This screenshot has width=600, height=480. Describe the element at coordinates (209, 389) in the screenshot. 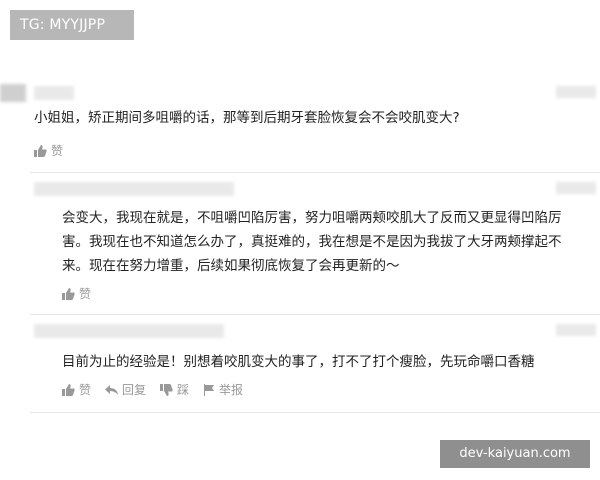

I see `flag-icon` at that location.